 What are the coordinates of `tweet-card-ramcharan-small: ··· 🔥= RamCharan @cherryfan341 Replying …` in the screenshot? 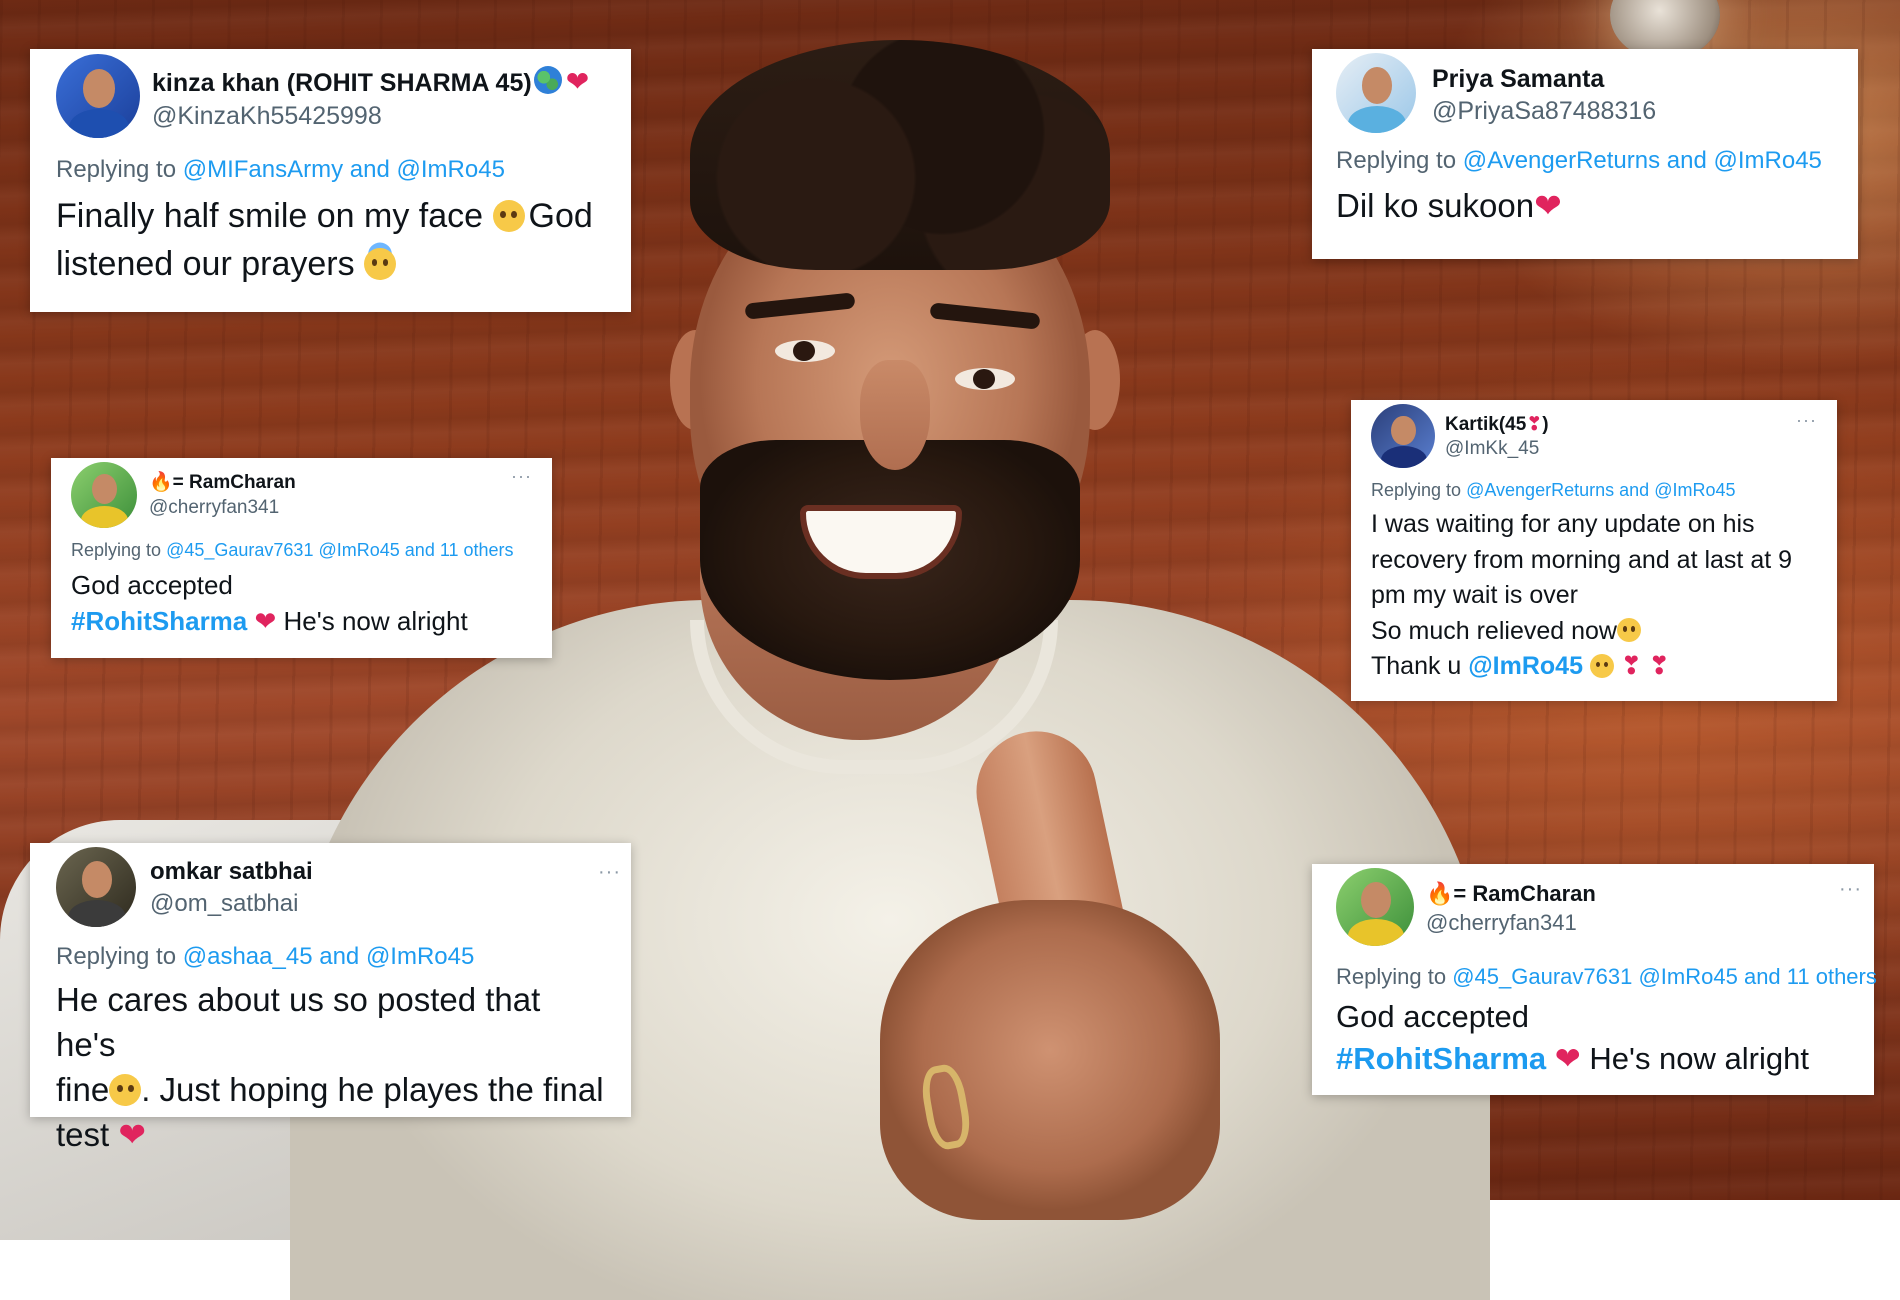 It's located at (301, 558).